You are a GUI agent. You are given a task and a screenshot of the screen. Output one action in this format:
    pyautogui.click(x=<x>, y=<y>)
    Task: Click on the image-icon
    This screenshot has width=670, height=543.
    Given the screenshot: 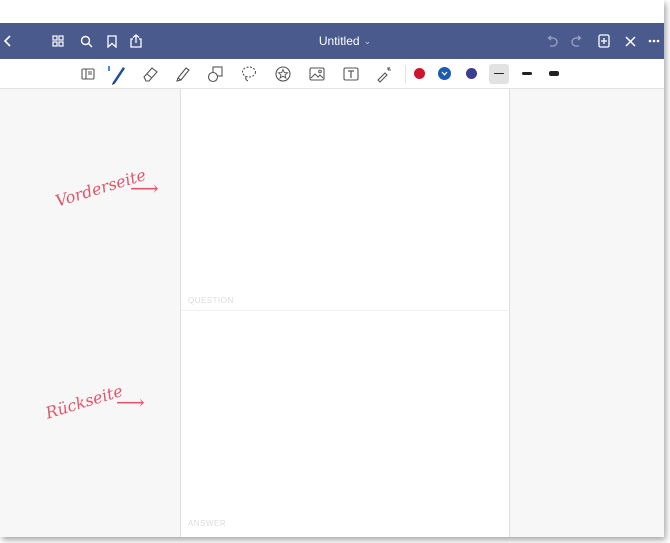 What is the action you would take?
    pyautogui.click(x=317, y=73)
    